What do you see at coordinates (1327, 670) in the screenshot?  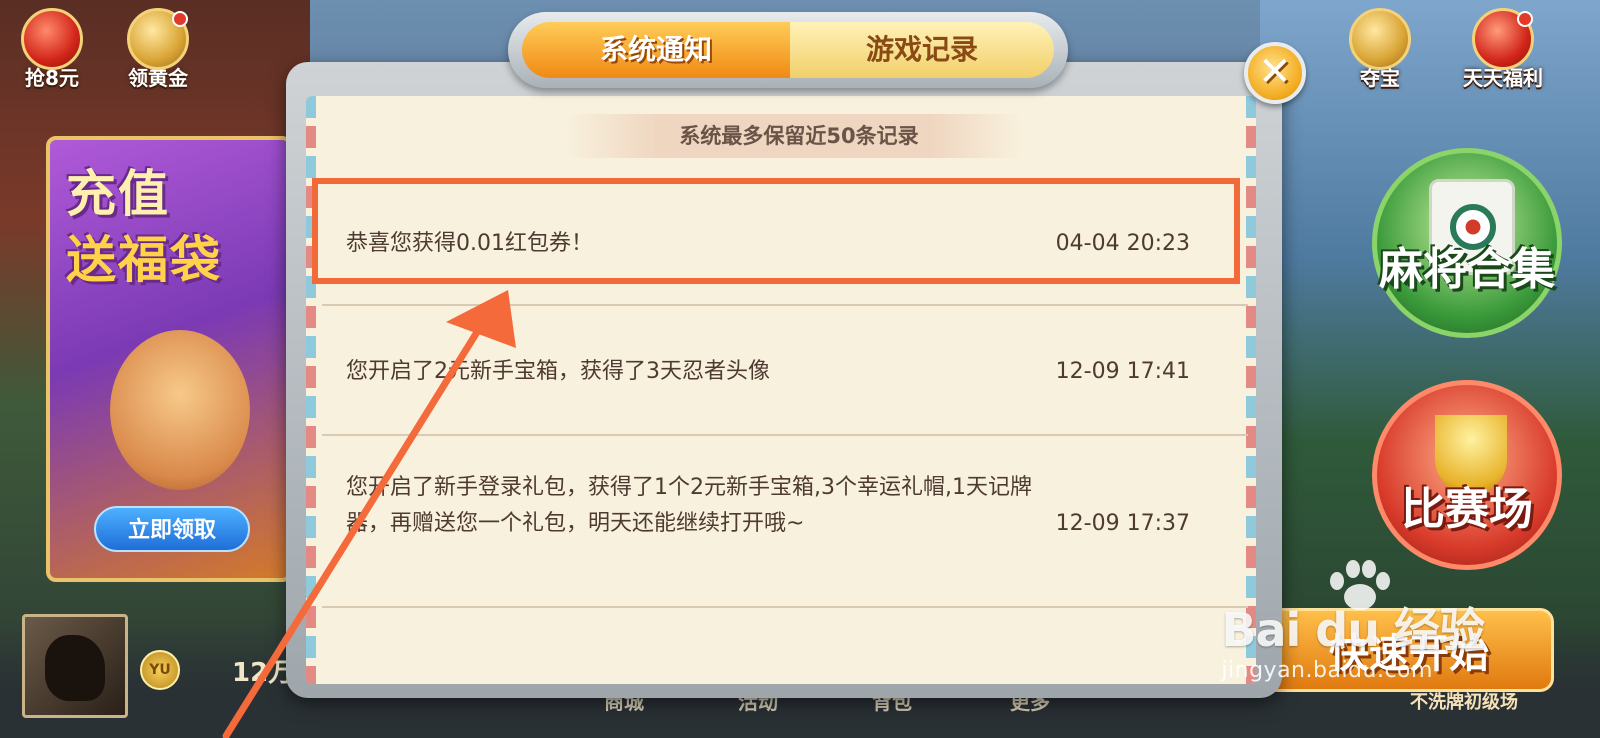 I see `watermark-url: jingyan.baidu.com` at bounding box center [1327, 670].